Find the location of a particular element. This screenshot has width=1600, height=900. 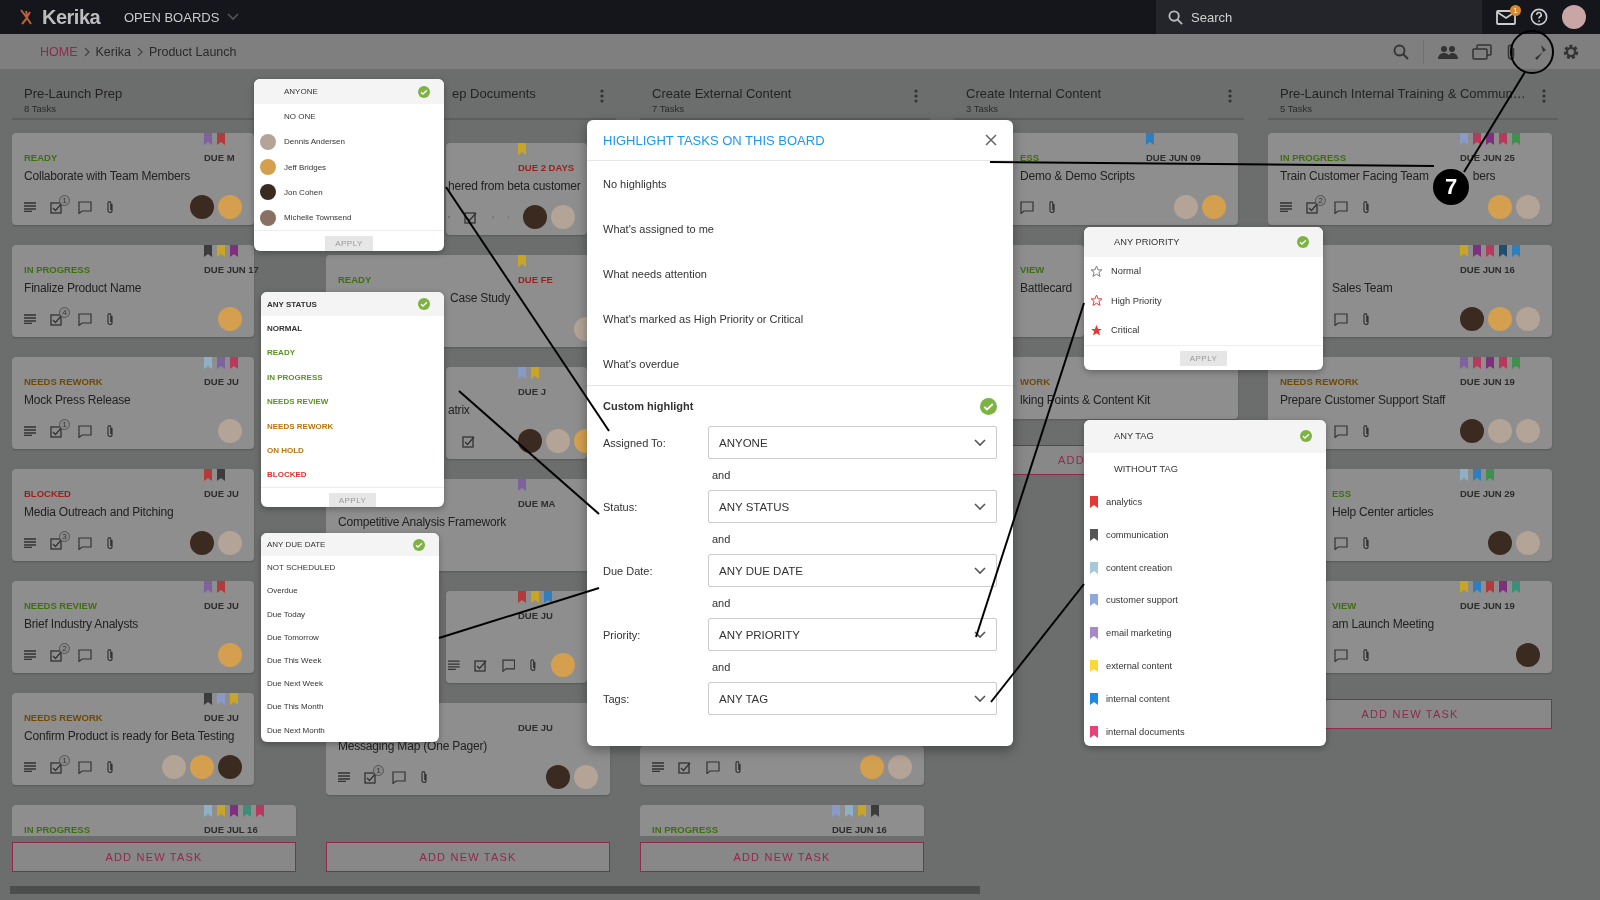

task-card is located at coordinates (782, 765).